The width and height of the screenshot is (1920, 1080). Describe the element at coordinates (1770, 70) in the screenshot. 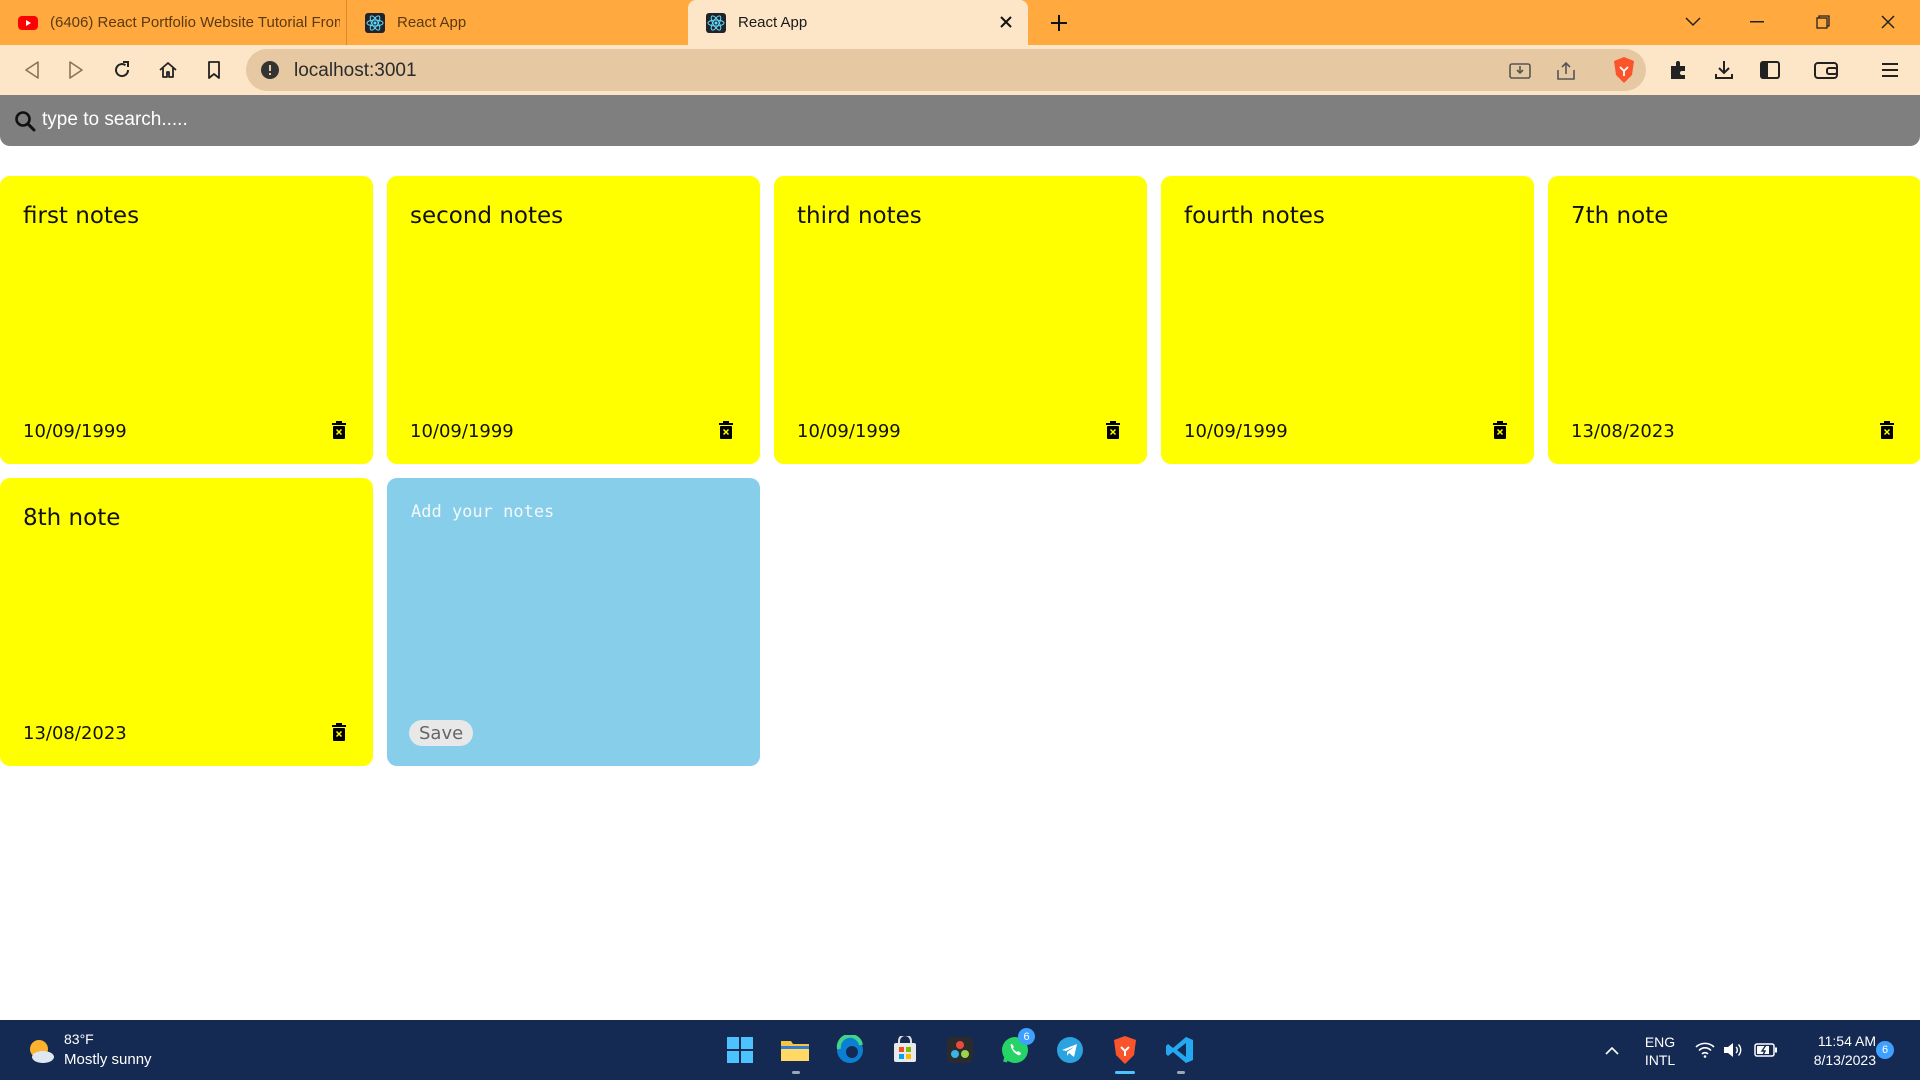

I see `sidebar-icon` at that location.